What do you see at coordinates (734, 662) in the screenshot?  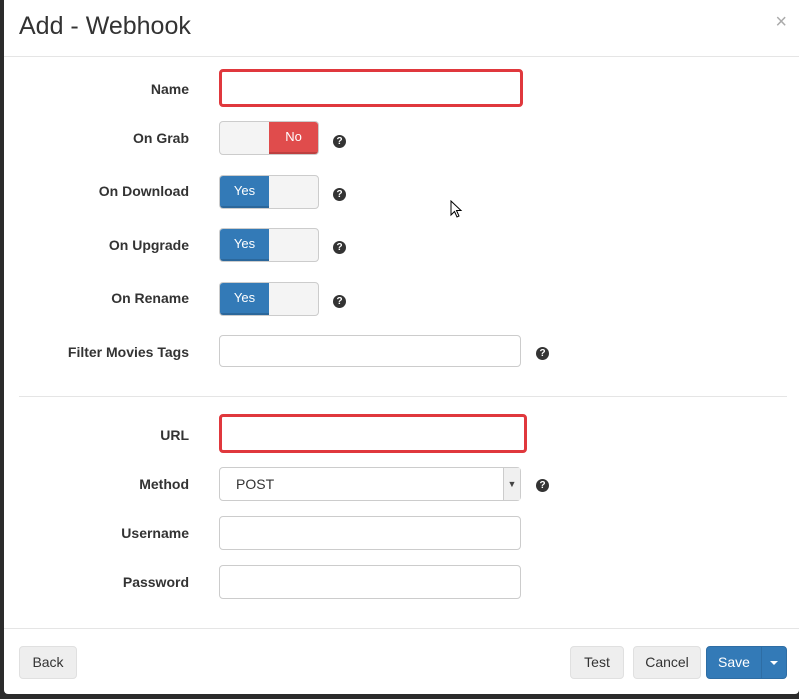 I see `save-button: Save` at bounding box center [734, 662].